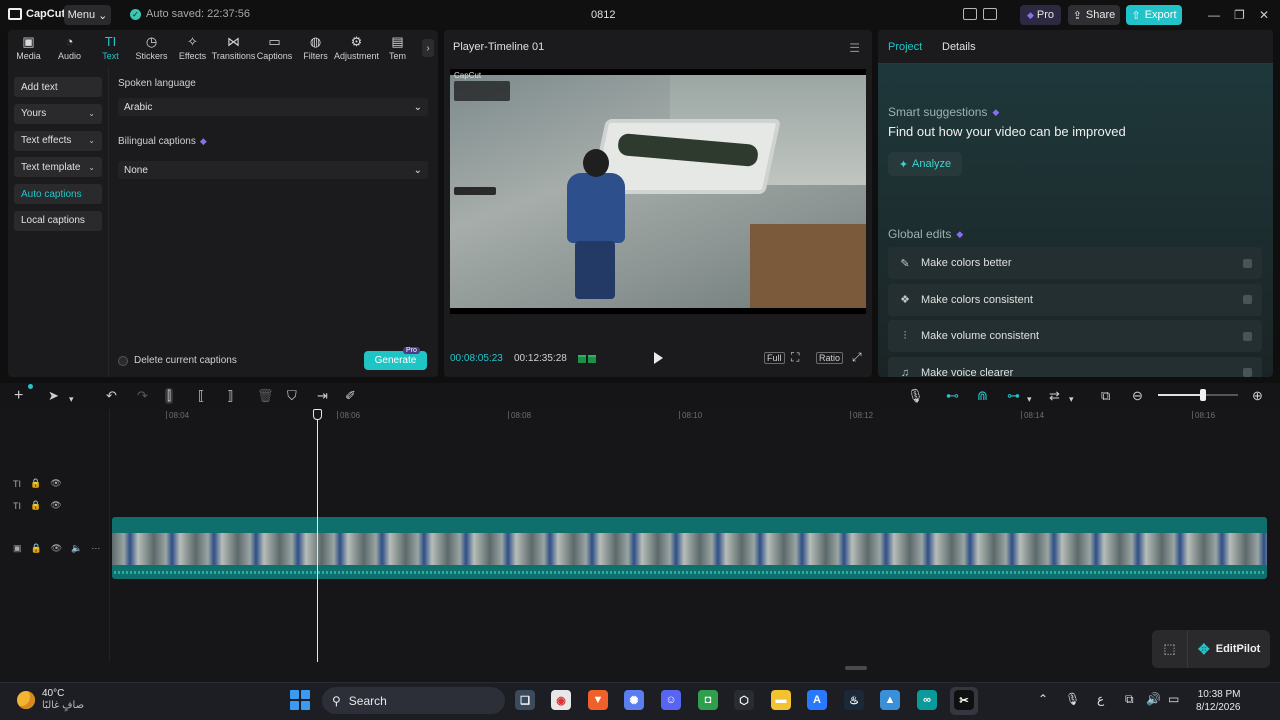  I want to click on volume-icon: 🔊, so click(1153, 699).